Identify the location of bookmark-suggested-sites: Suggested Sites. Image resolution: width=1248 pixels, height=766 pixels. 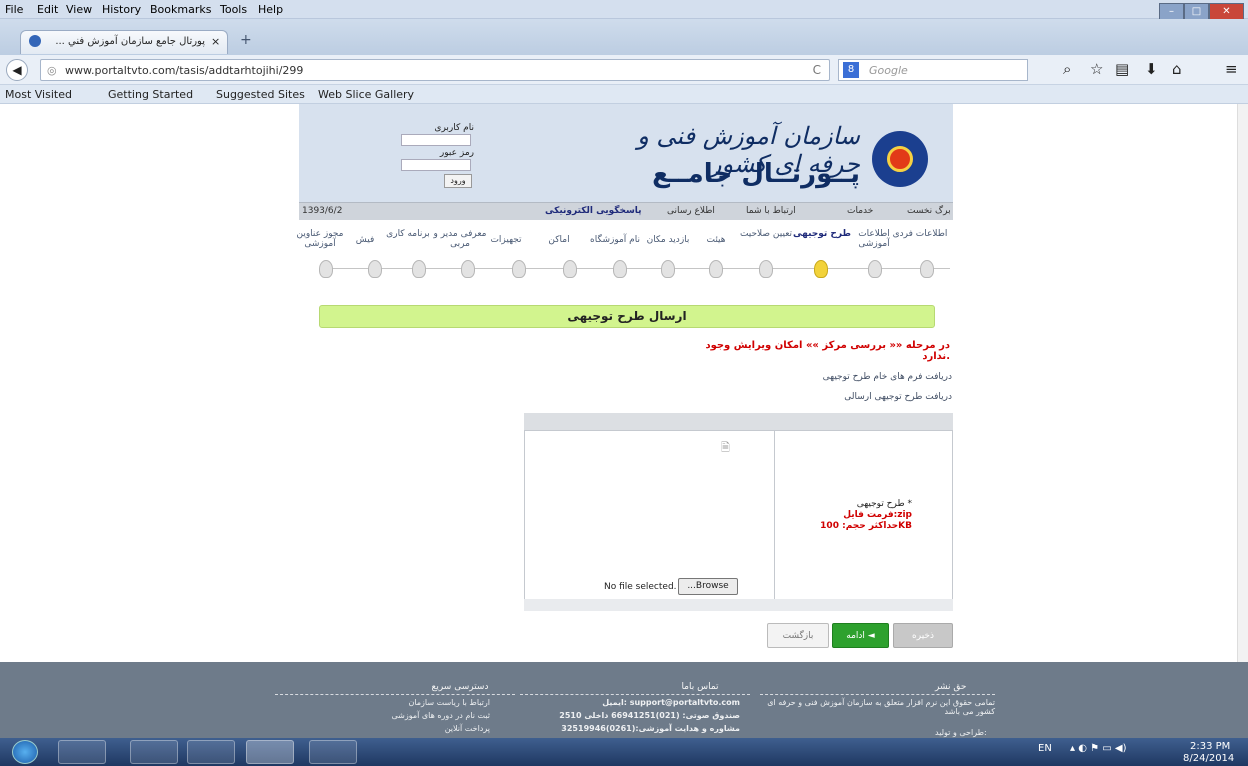
(260, 94).